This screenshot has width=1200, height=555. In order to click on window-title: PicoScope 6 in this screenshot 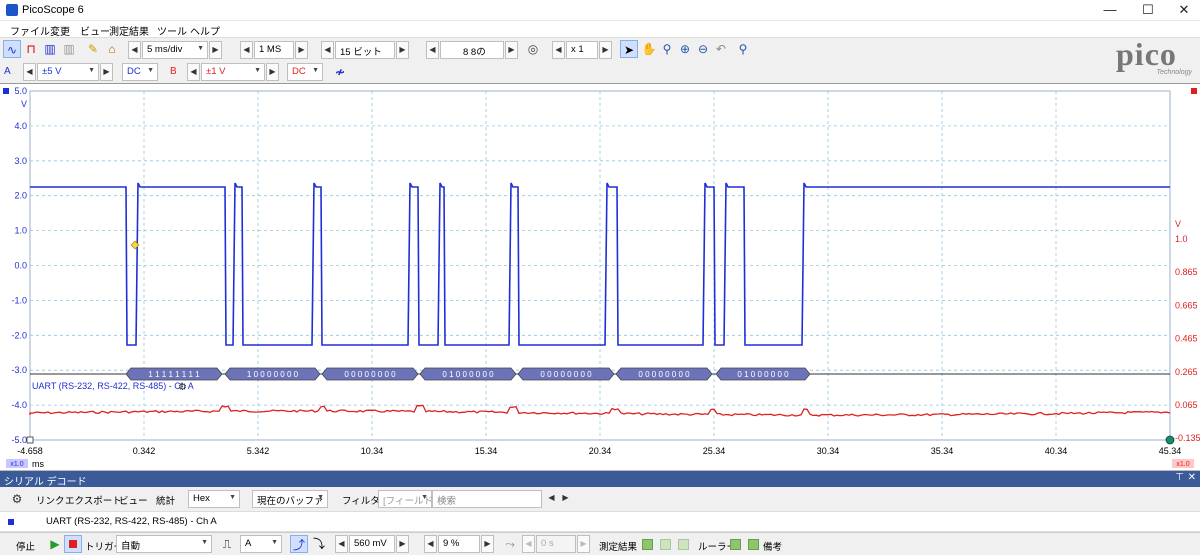, I will do `click(53, 10)`.